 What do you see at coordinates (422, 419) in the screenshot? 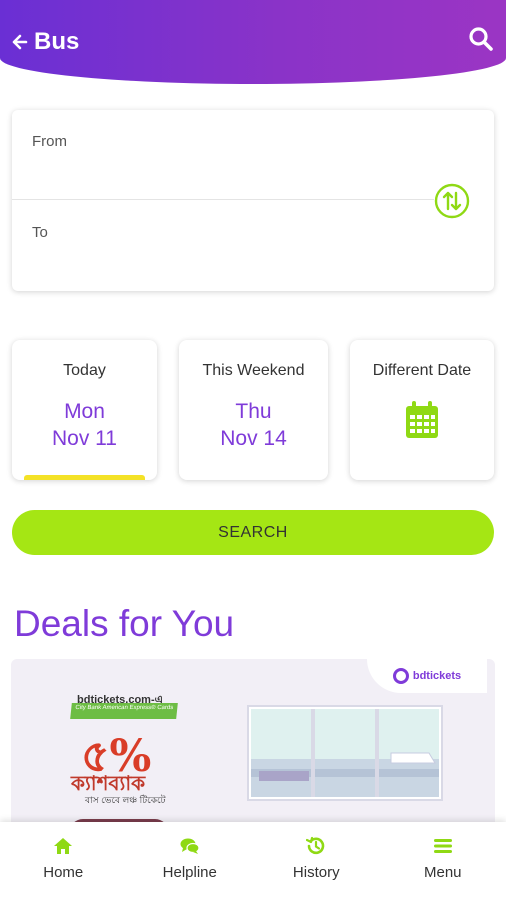
I see `calendar-icon` at bounding box center [422, 419].